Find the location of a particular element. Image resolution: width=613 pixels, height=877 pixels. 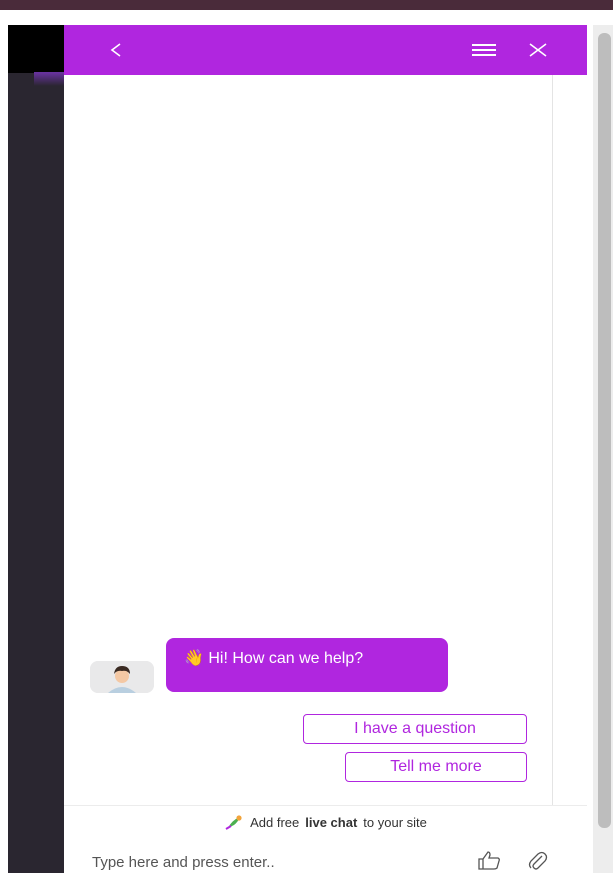

quick-reply-question: I have a question is located at coordinates (415, 729).